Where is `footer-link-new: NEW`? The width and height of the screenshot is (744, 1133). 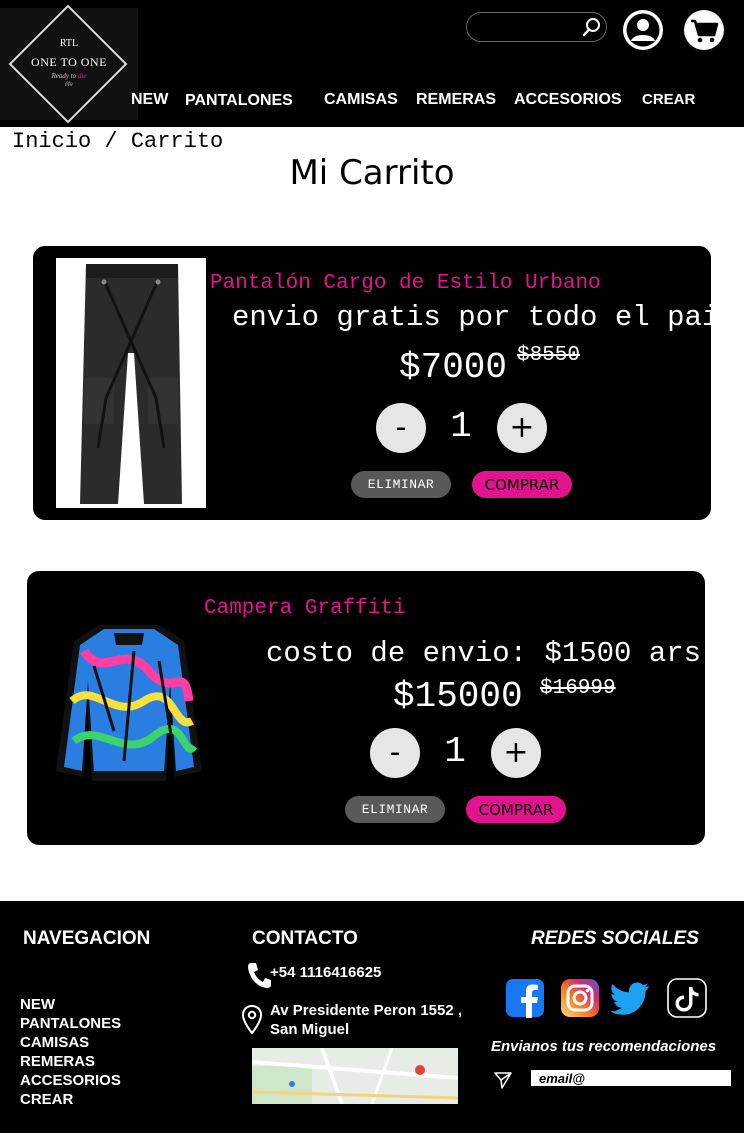 footer-link-new: NEW is located at coordinates (37, 1004).